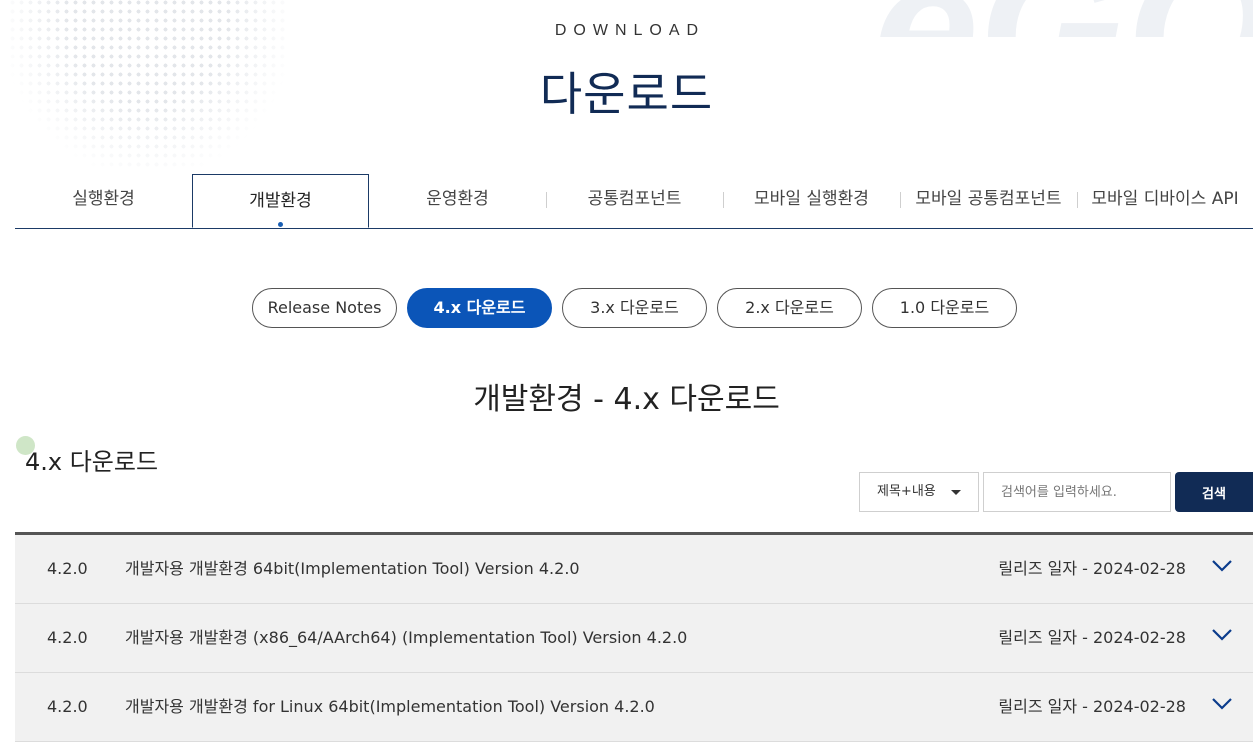 Image resolution: width=1253 pixels, height=742 pixels. I want to click on search-input, so click(1077, 492).